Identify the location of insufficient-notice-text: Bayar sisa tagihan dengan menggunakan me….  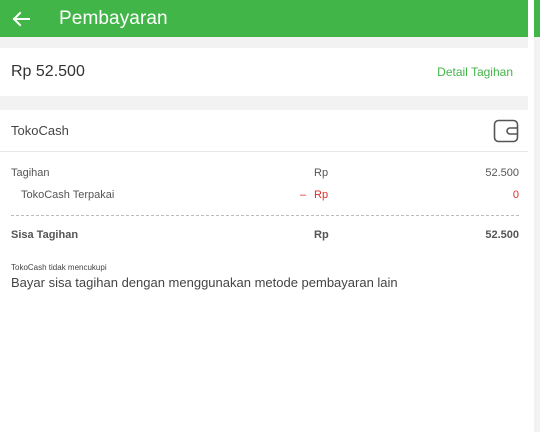
(204, 282).